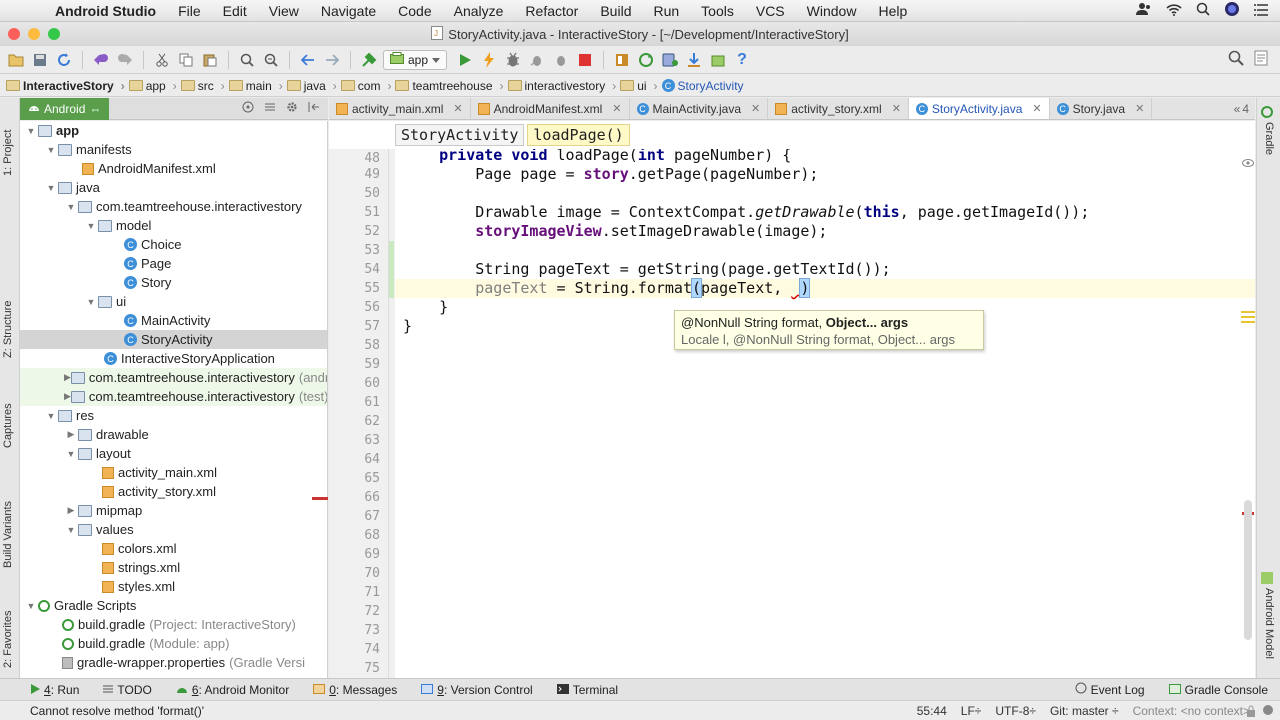 The width and height of the screenshot is (1280, 720). What do you see at coordinates (670, 60) in the screenshot?
I see `avd-manager-icon` at bounding box center [670, 60].